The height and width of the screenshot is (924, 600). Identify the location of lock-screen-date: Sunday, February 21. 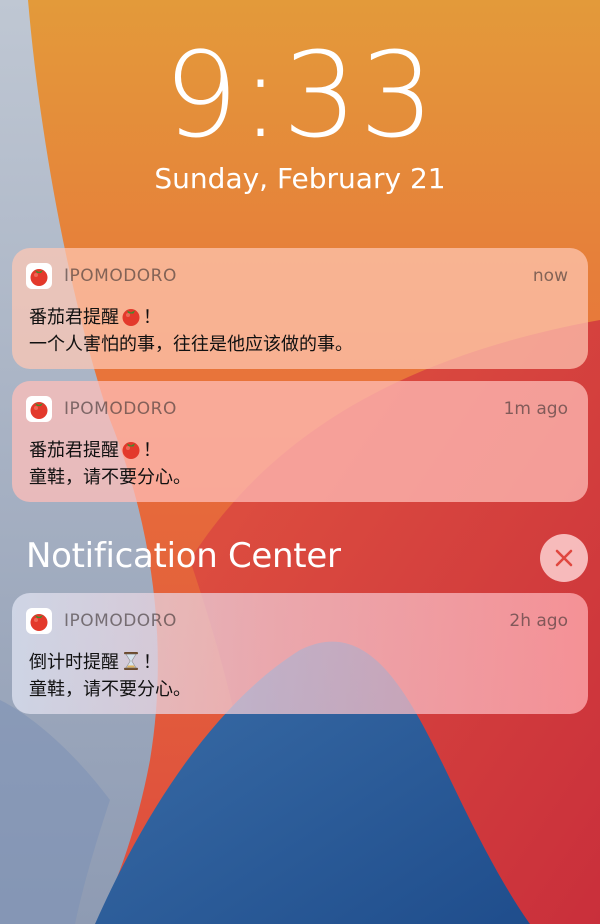
(300, 178).